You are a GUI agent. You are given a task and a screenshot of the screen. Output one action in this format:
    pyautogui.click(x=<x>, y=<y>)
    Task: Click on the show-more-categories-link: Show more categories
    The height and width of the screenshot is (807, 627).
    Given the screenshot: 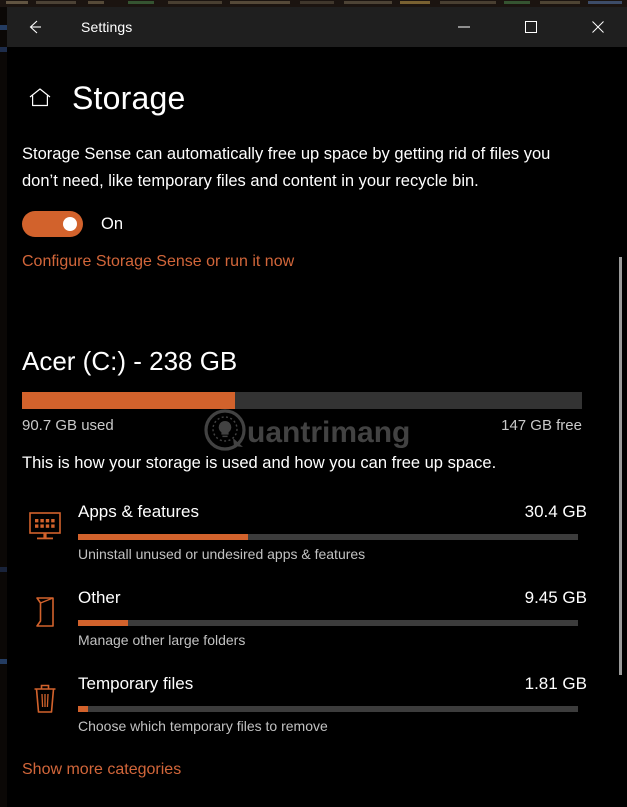 What is the action you would take?
    pyautogui.click(x=101, y=770)
    